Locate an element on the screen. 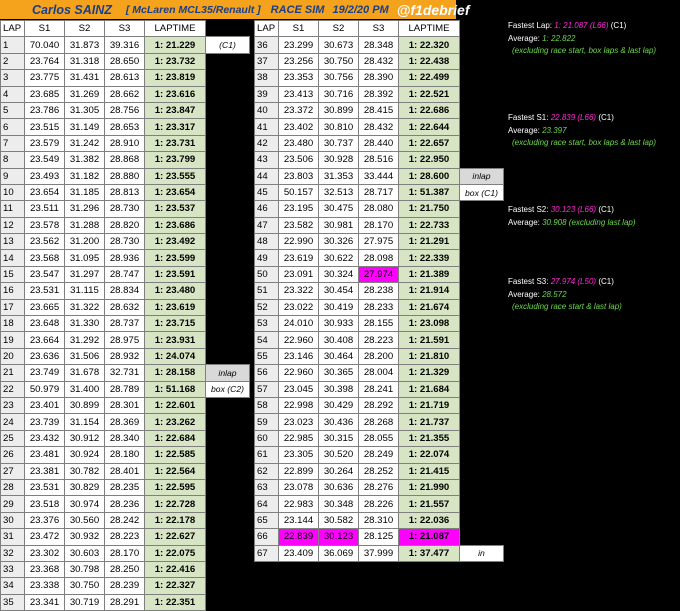  cell-lap: 62 is located at coordinates (266, 471).